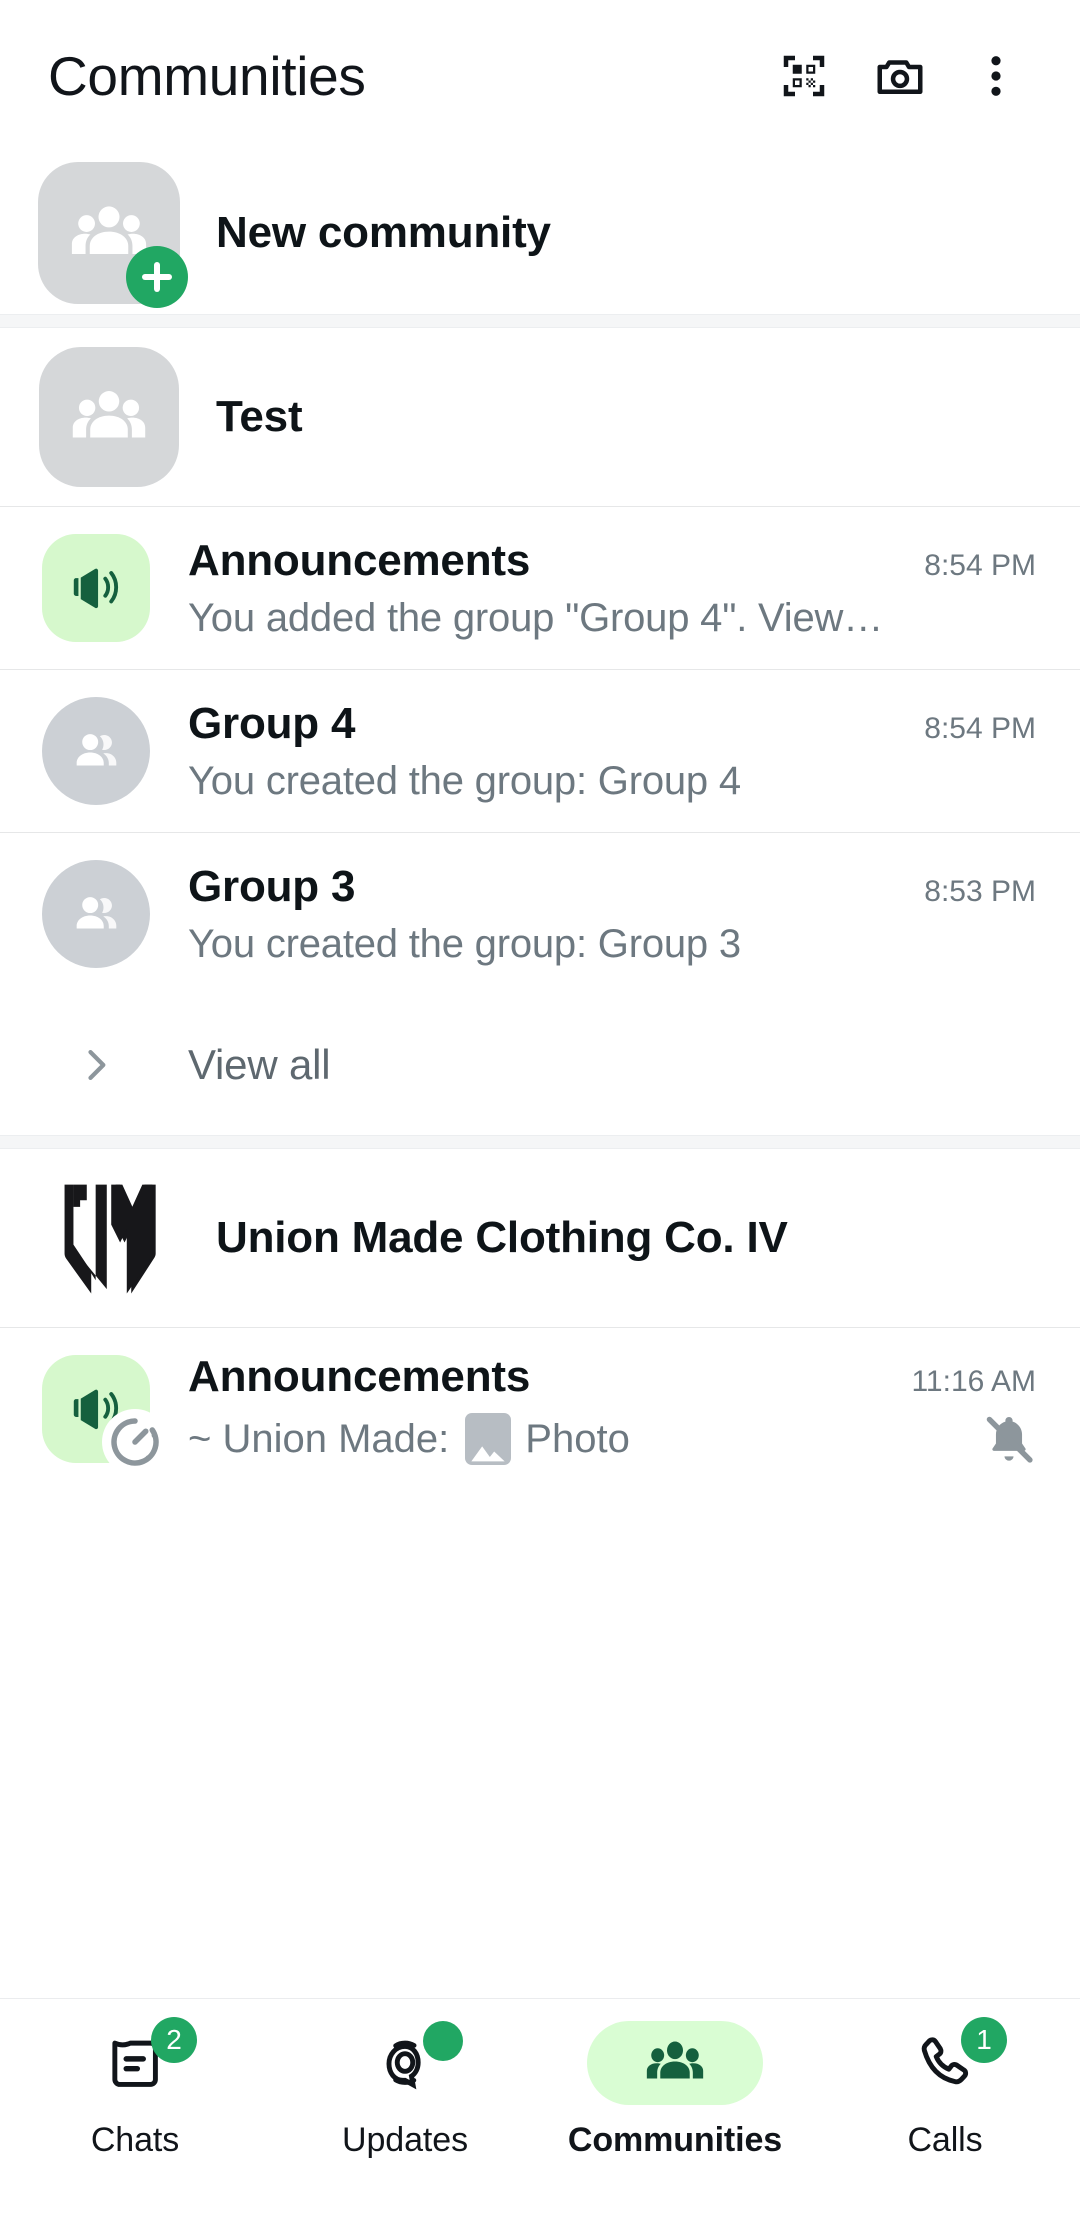 This screenshot has width=1080, height=2214. I want to click on chat-content: Group 4 8:54 PM You created the group, so click(617, 751).